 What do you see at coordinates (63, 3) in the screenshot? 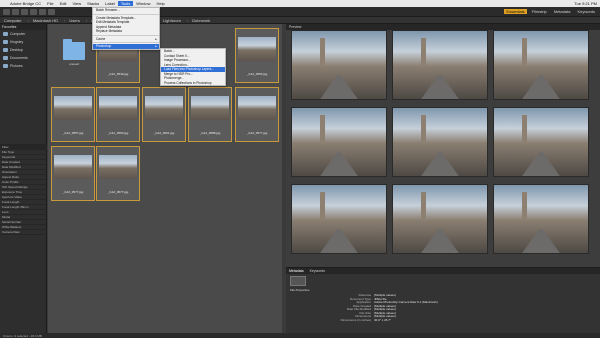
I see `menu-edit: Edit` at bounding box center [63, 3].